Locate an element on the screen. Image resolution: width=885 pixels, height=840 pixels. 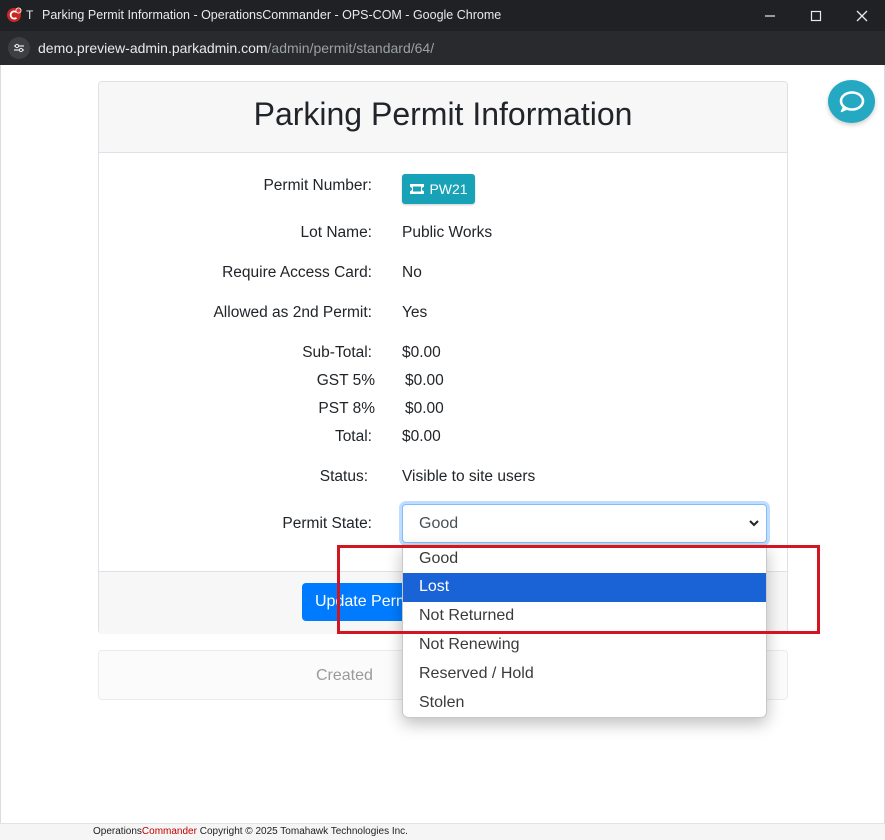
close-window-button is located at coordinates (862, 15).